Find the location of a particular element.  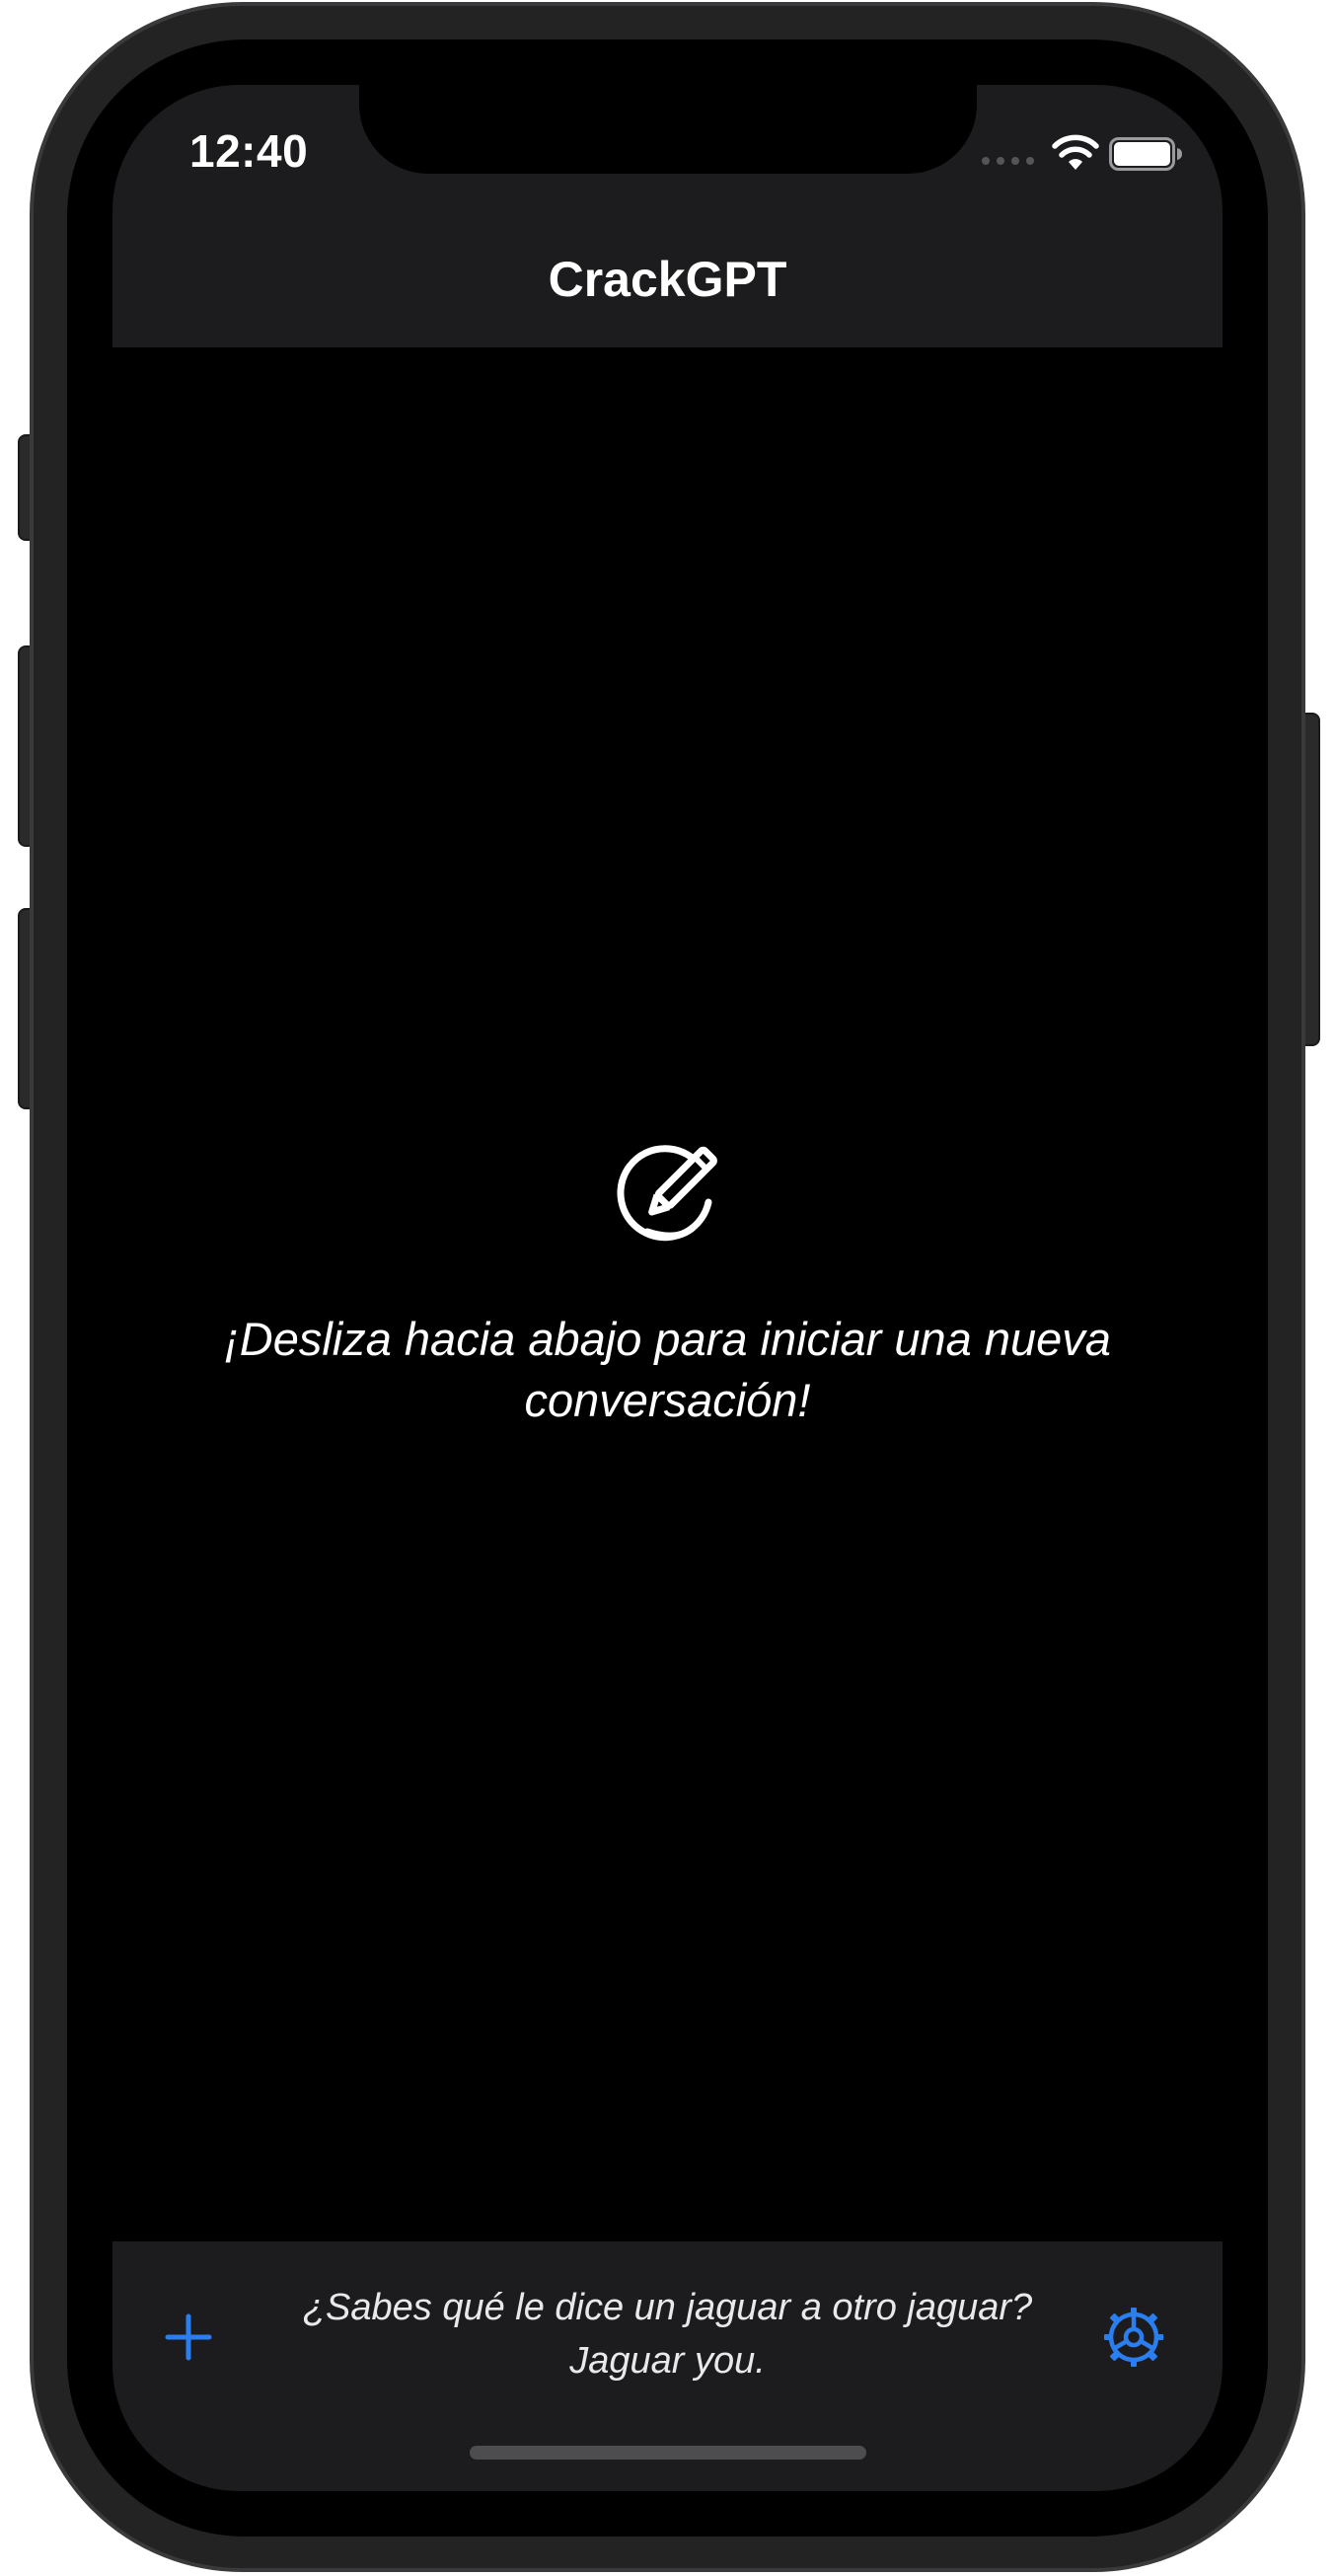

compose-pencil-icon is located at coordinates (667, 1193).